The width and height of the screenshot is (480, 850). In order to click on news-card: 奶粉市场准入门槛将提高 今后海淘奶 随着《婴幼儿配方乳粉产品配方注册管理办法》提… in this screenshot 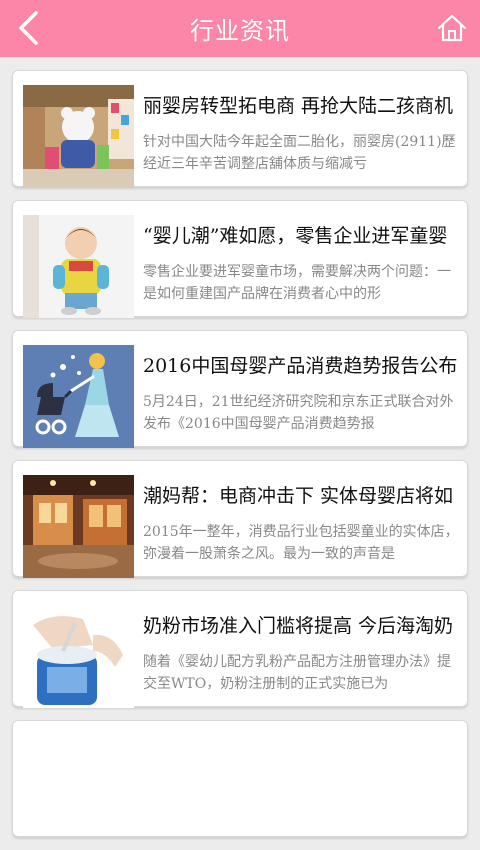, I will do `click(240, 649)`.